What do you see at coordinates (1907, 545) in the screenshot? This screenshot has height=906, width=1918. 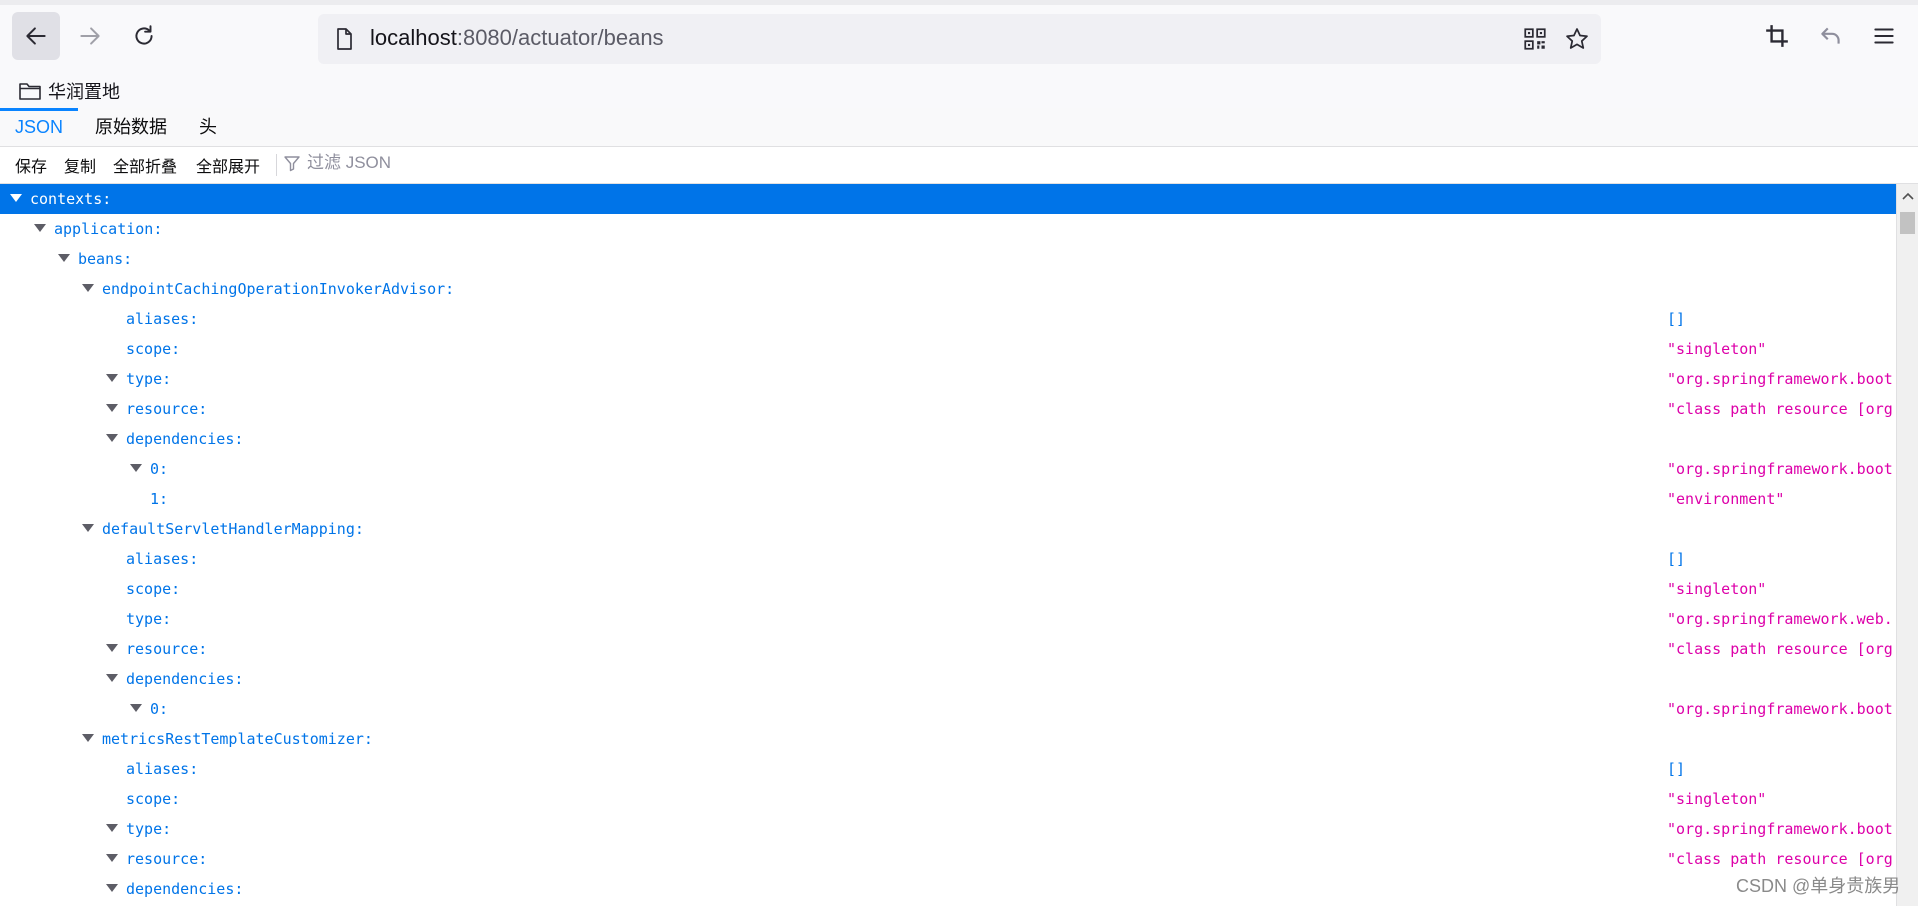 I see `vertical-scrollbar` at bounding box center [1907, 545].